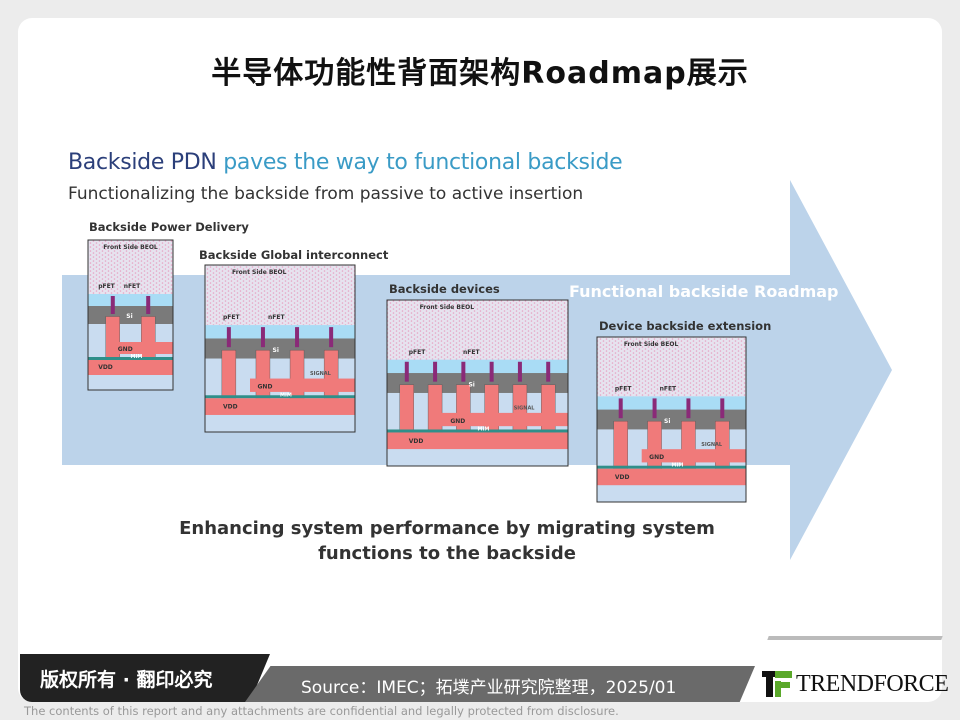 Image resolution: width=960 pixels, height=720 pixels. Describe the element at coordinates (294, 255) in the screenshot. I see `panel-label-global-interconnect: Backside Global interconnect` at that location.